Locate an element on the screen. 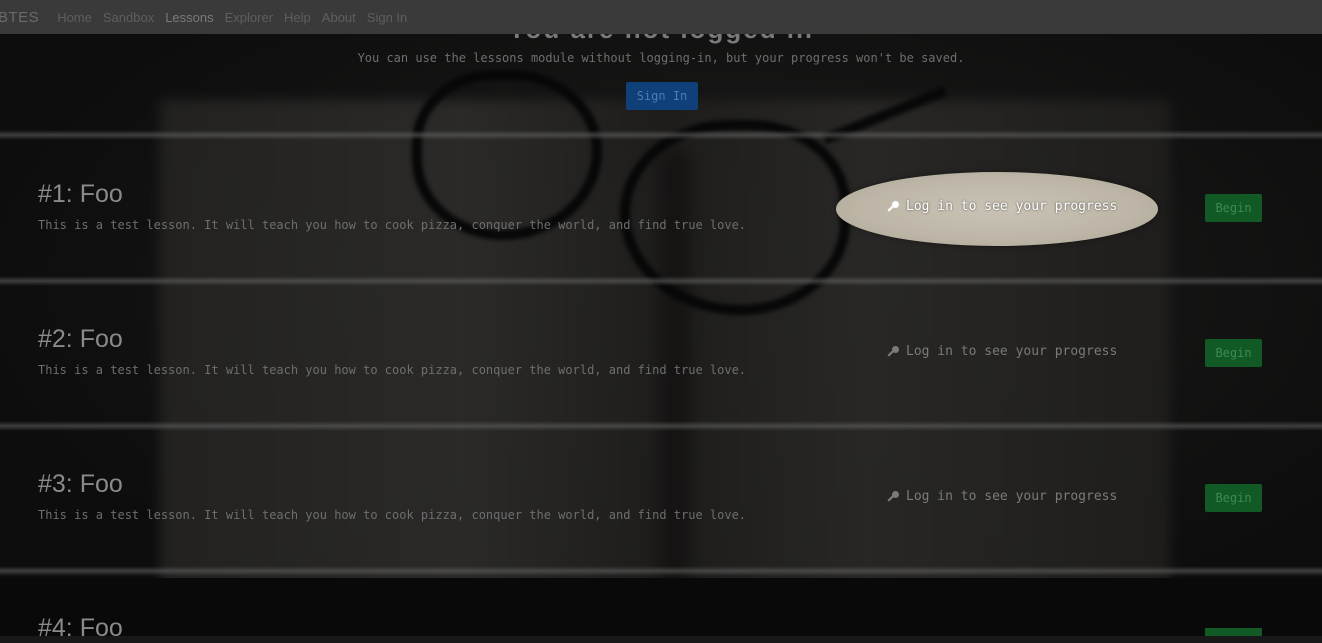 This screenshot has width=1322, height=643. lesson-title: #3: Foo is located at coordinates (80, 484).